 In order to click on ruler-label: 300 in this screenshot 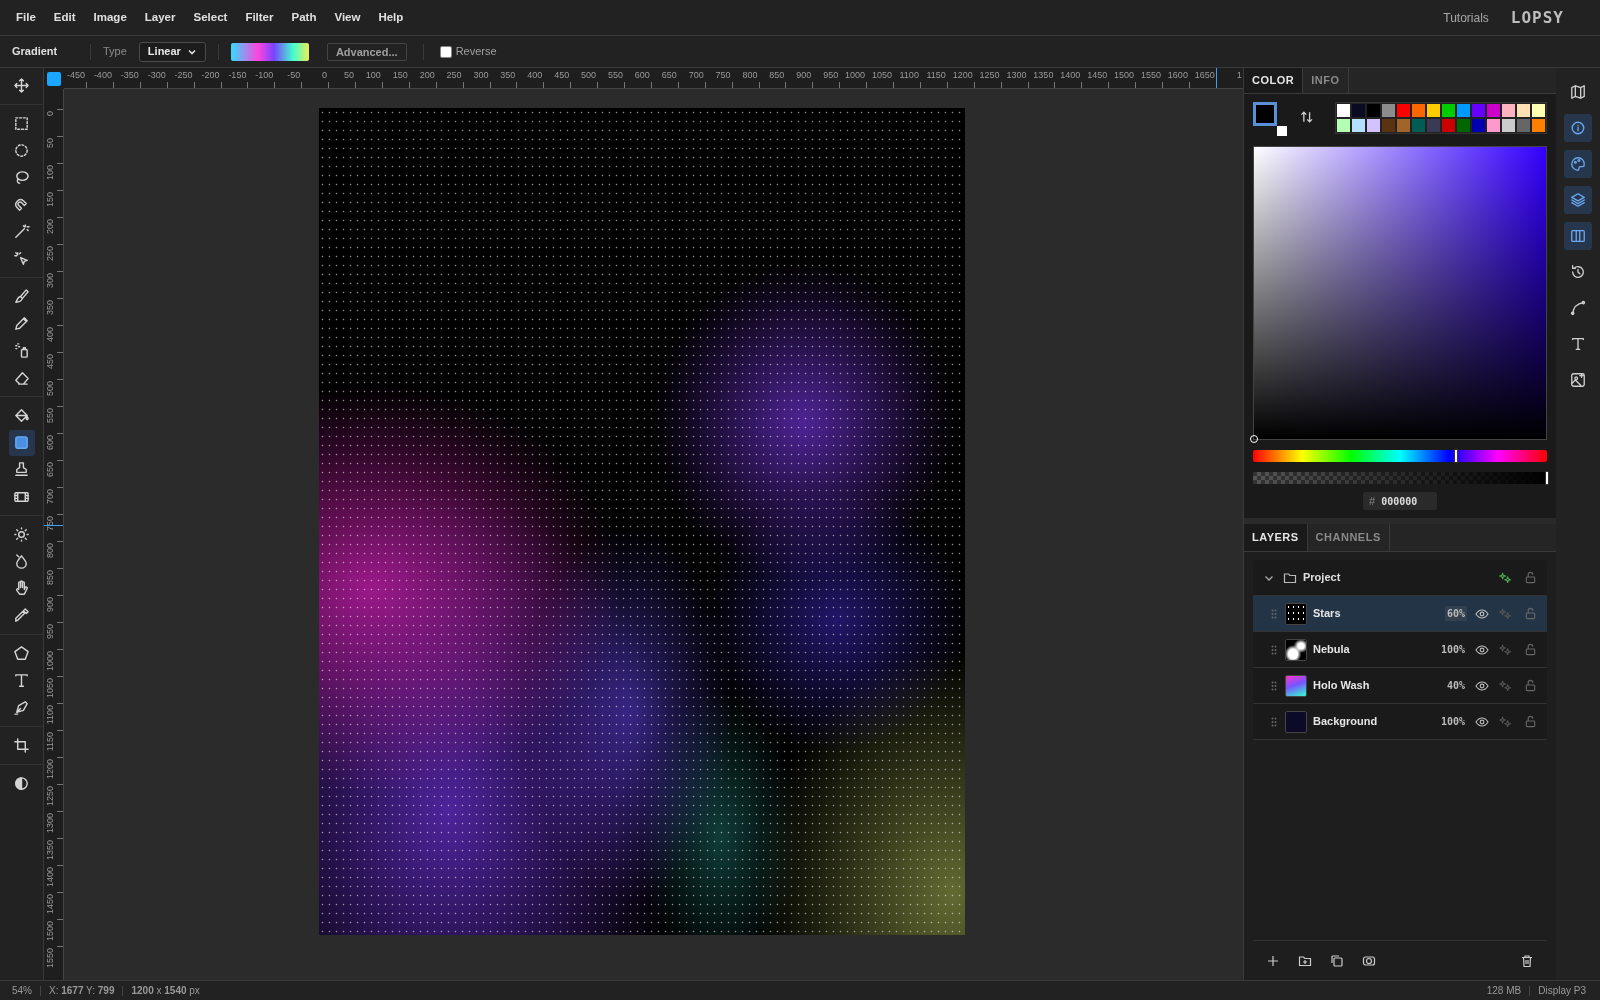, I will do `click(481, 75)`.